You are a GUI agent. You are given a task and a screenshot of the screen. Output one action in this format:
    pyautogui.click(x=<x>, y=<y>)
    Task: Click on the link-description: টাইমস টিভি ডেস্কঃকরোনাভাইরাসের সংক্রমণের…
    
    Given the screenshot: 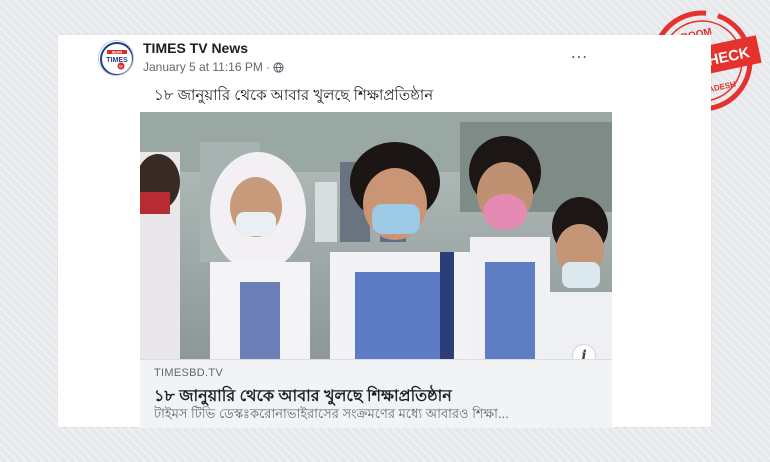 What is the action you would take?
    pyautogui.click(x=331, y=413)
    